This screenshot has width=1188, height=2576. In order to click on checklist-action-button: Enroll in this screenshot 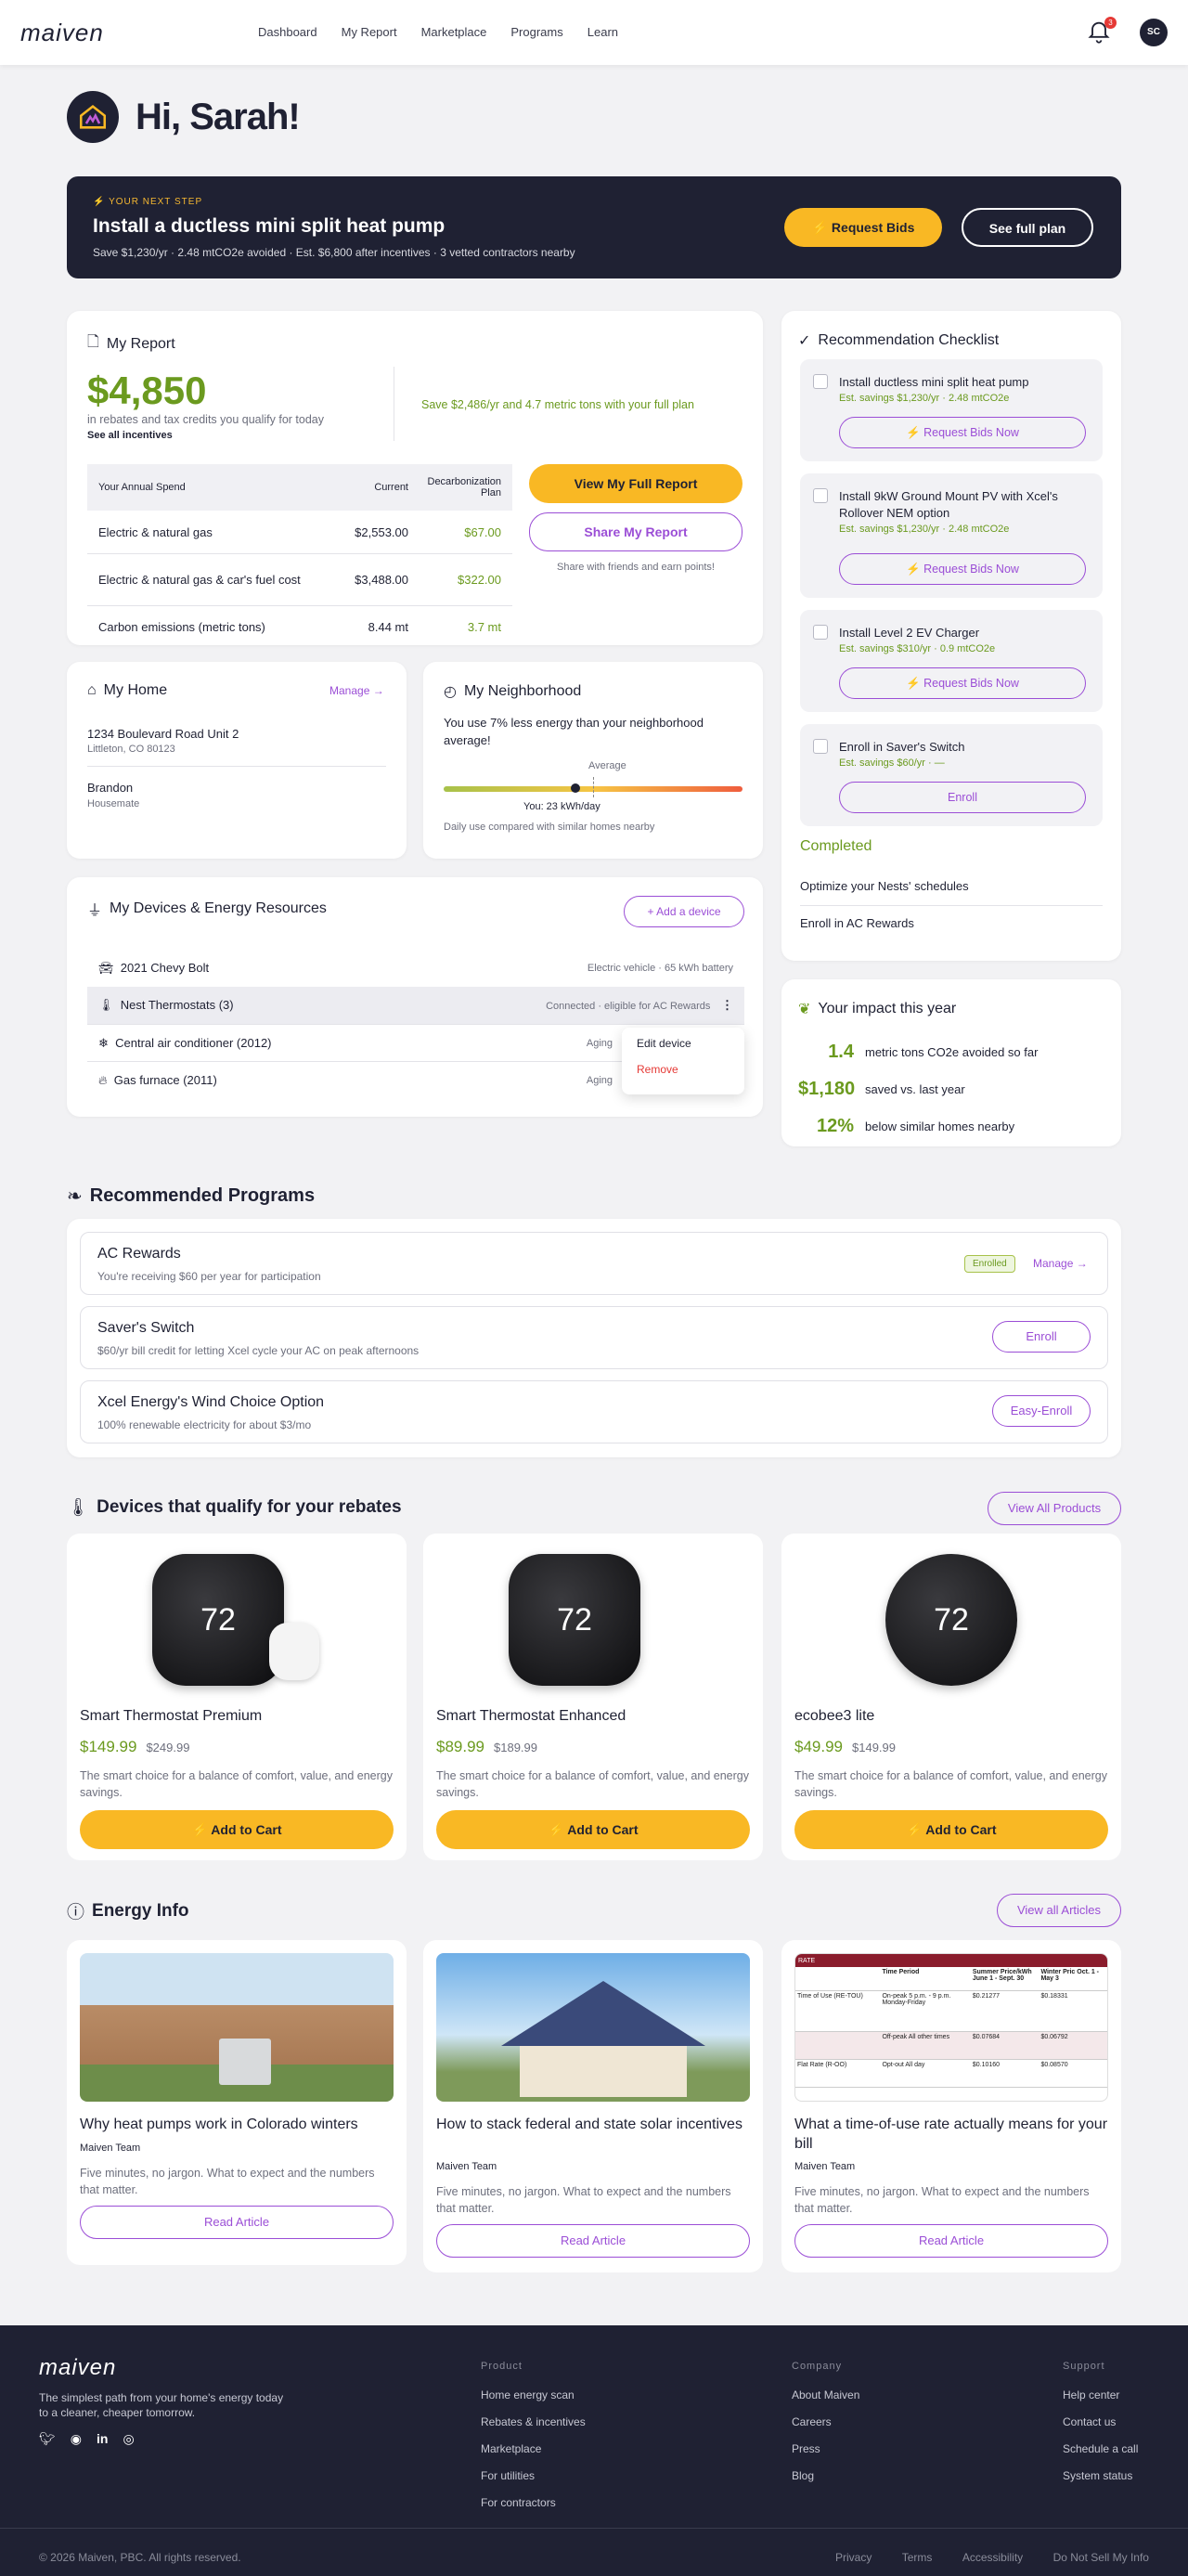, I will do `click(962, 797)`.